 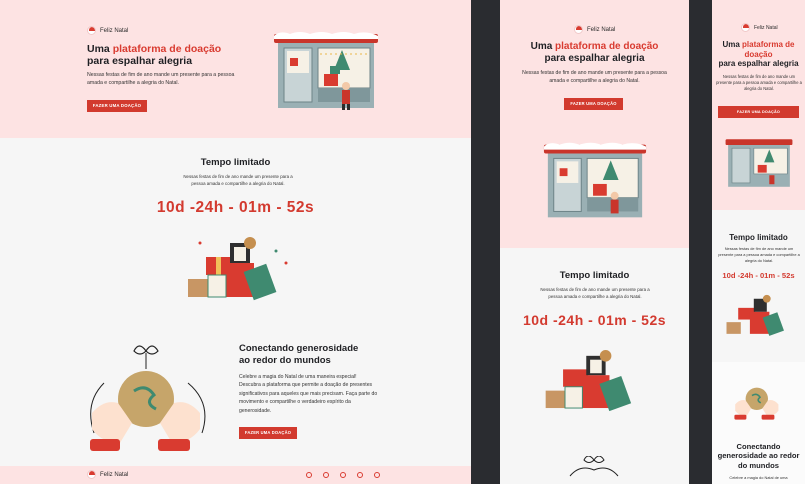 I want to click on social-links, so click(x=343, y=475).